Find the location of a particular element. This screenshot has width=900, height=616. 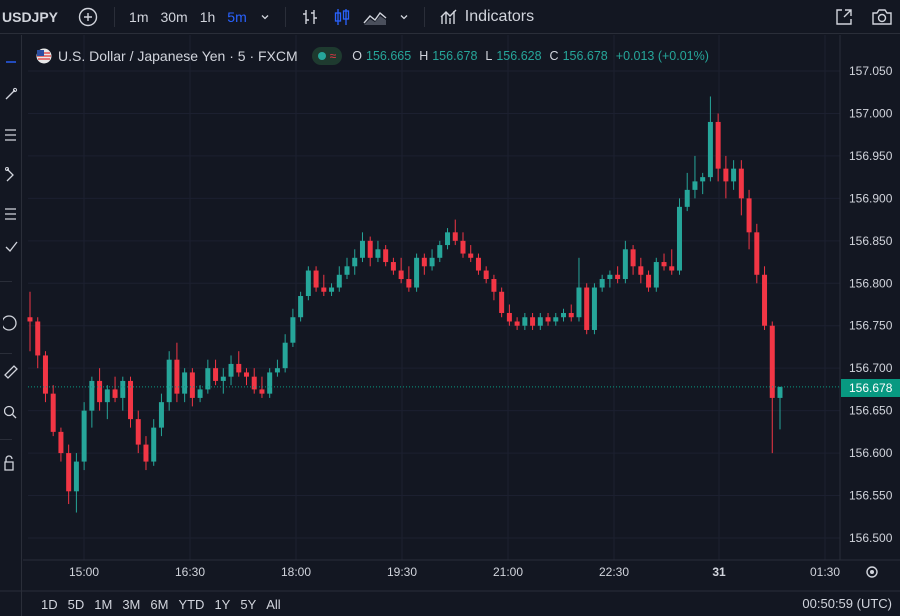

high-key: H is located at coordinates (424, 56).